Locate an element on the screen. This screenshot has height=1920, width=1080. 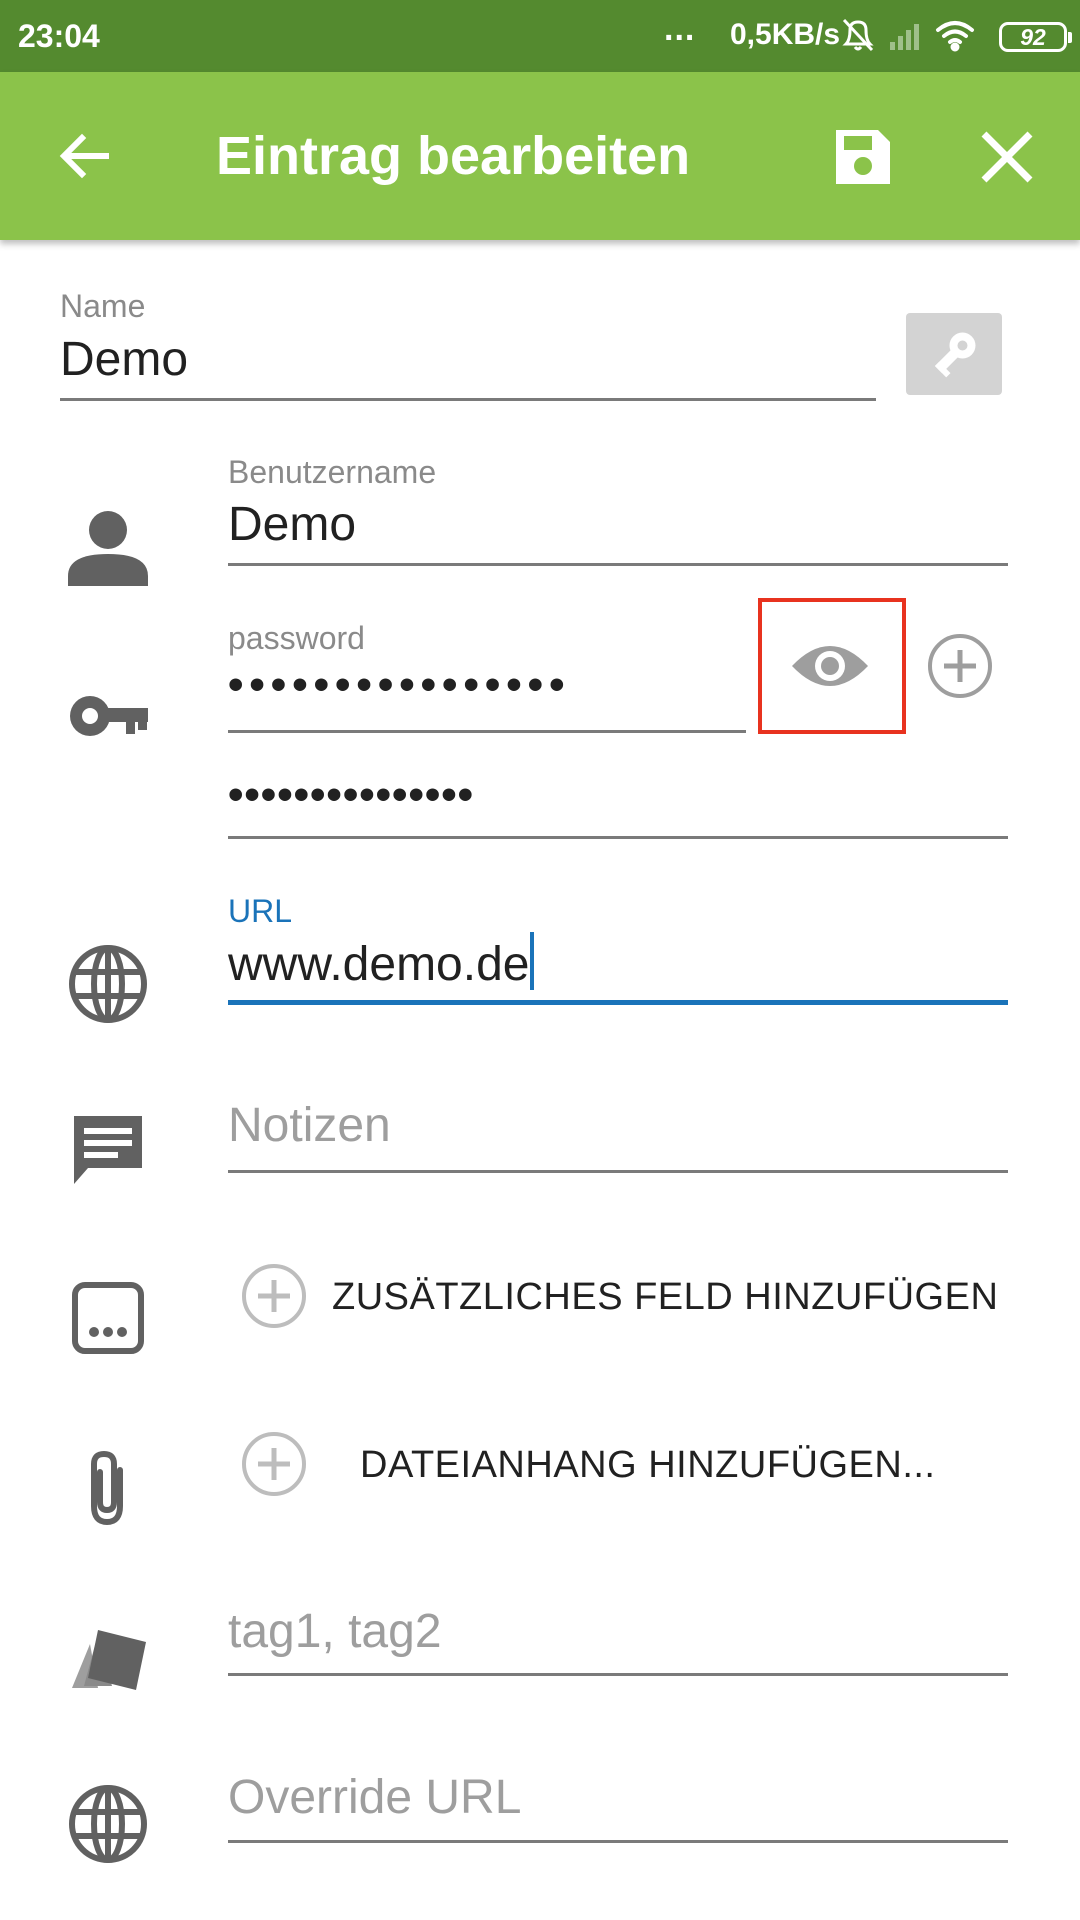
url-input: www.demo.de is located at coordinates (378, 964).